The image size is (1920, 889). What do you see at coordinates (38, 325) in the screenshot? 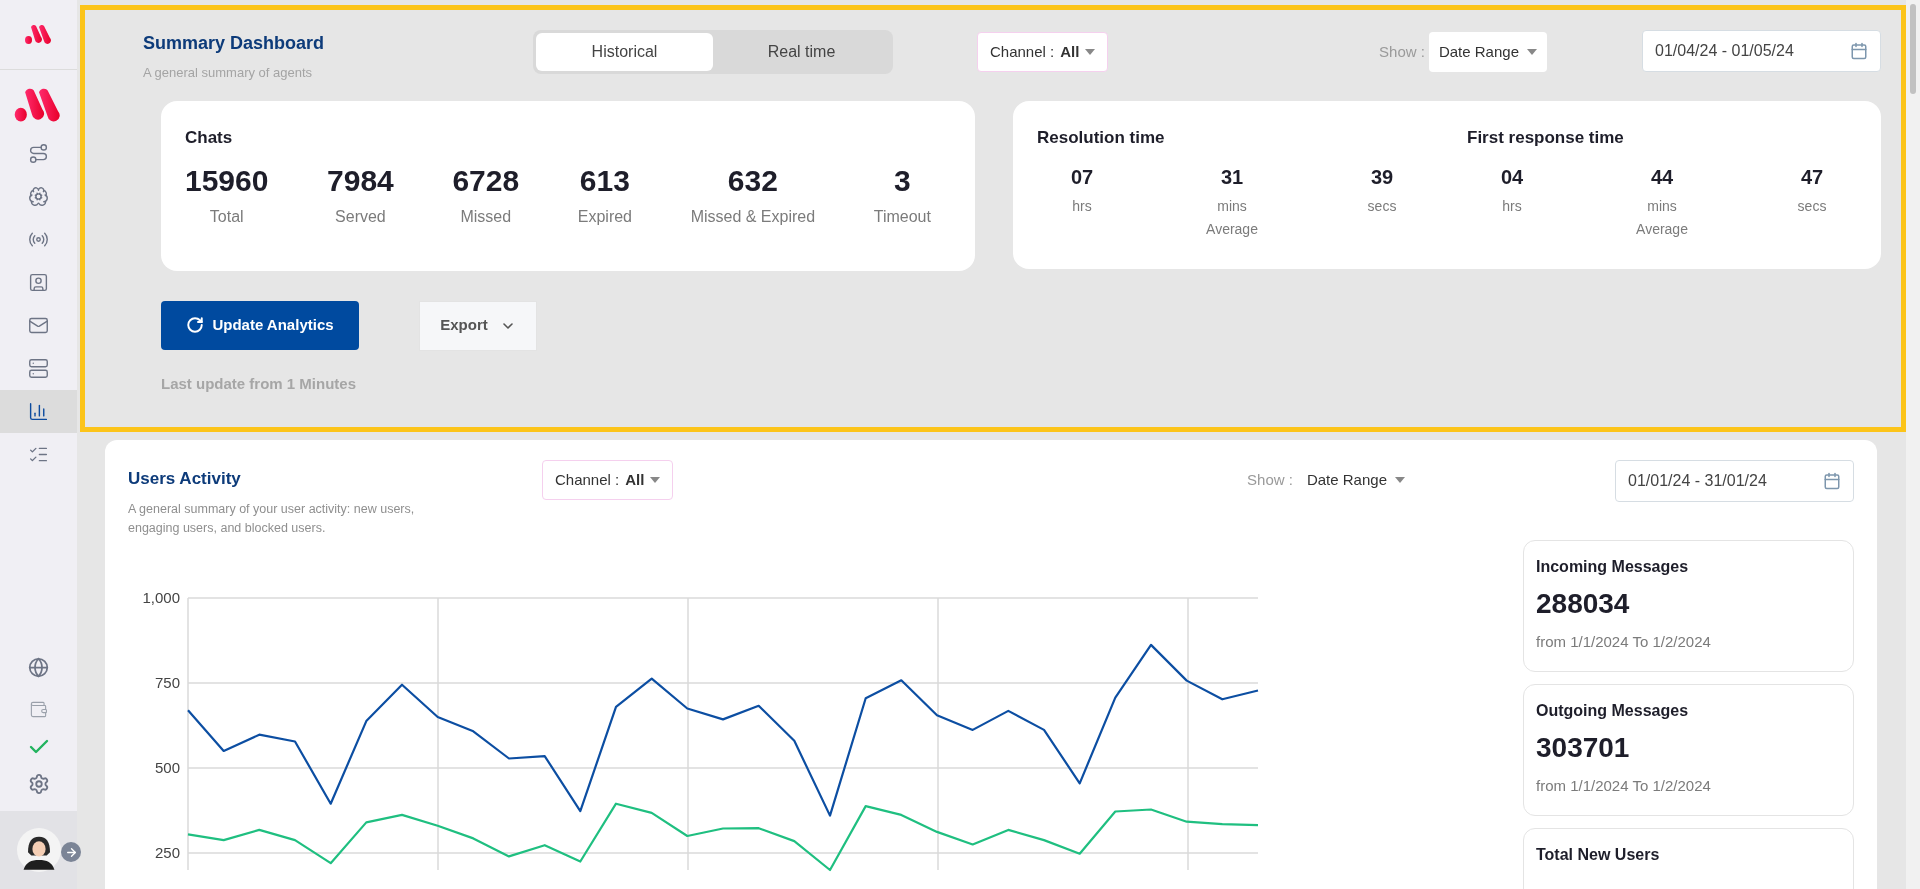
I see `mail-icon` at bounding box center [38, 325].